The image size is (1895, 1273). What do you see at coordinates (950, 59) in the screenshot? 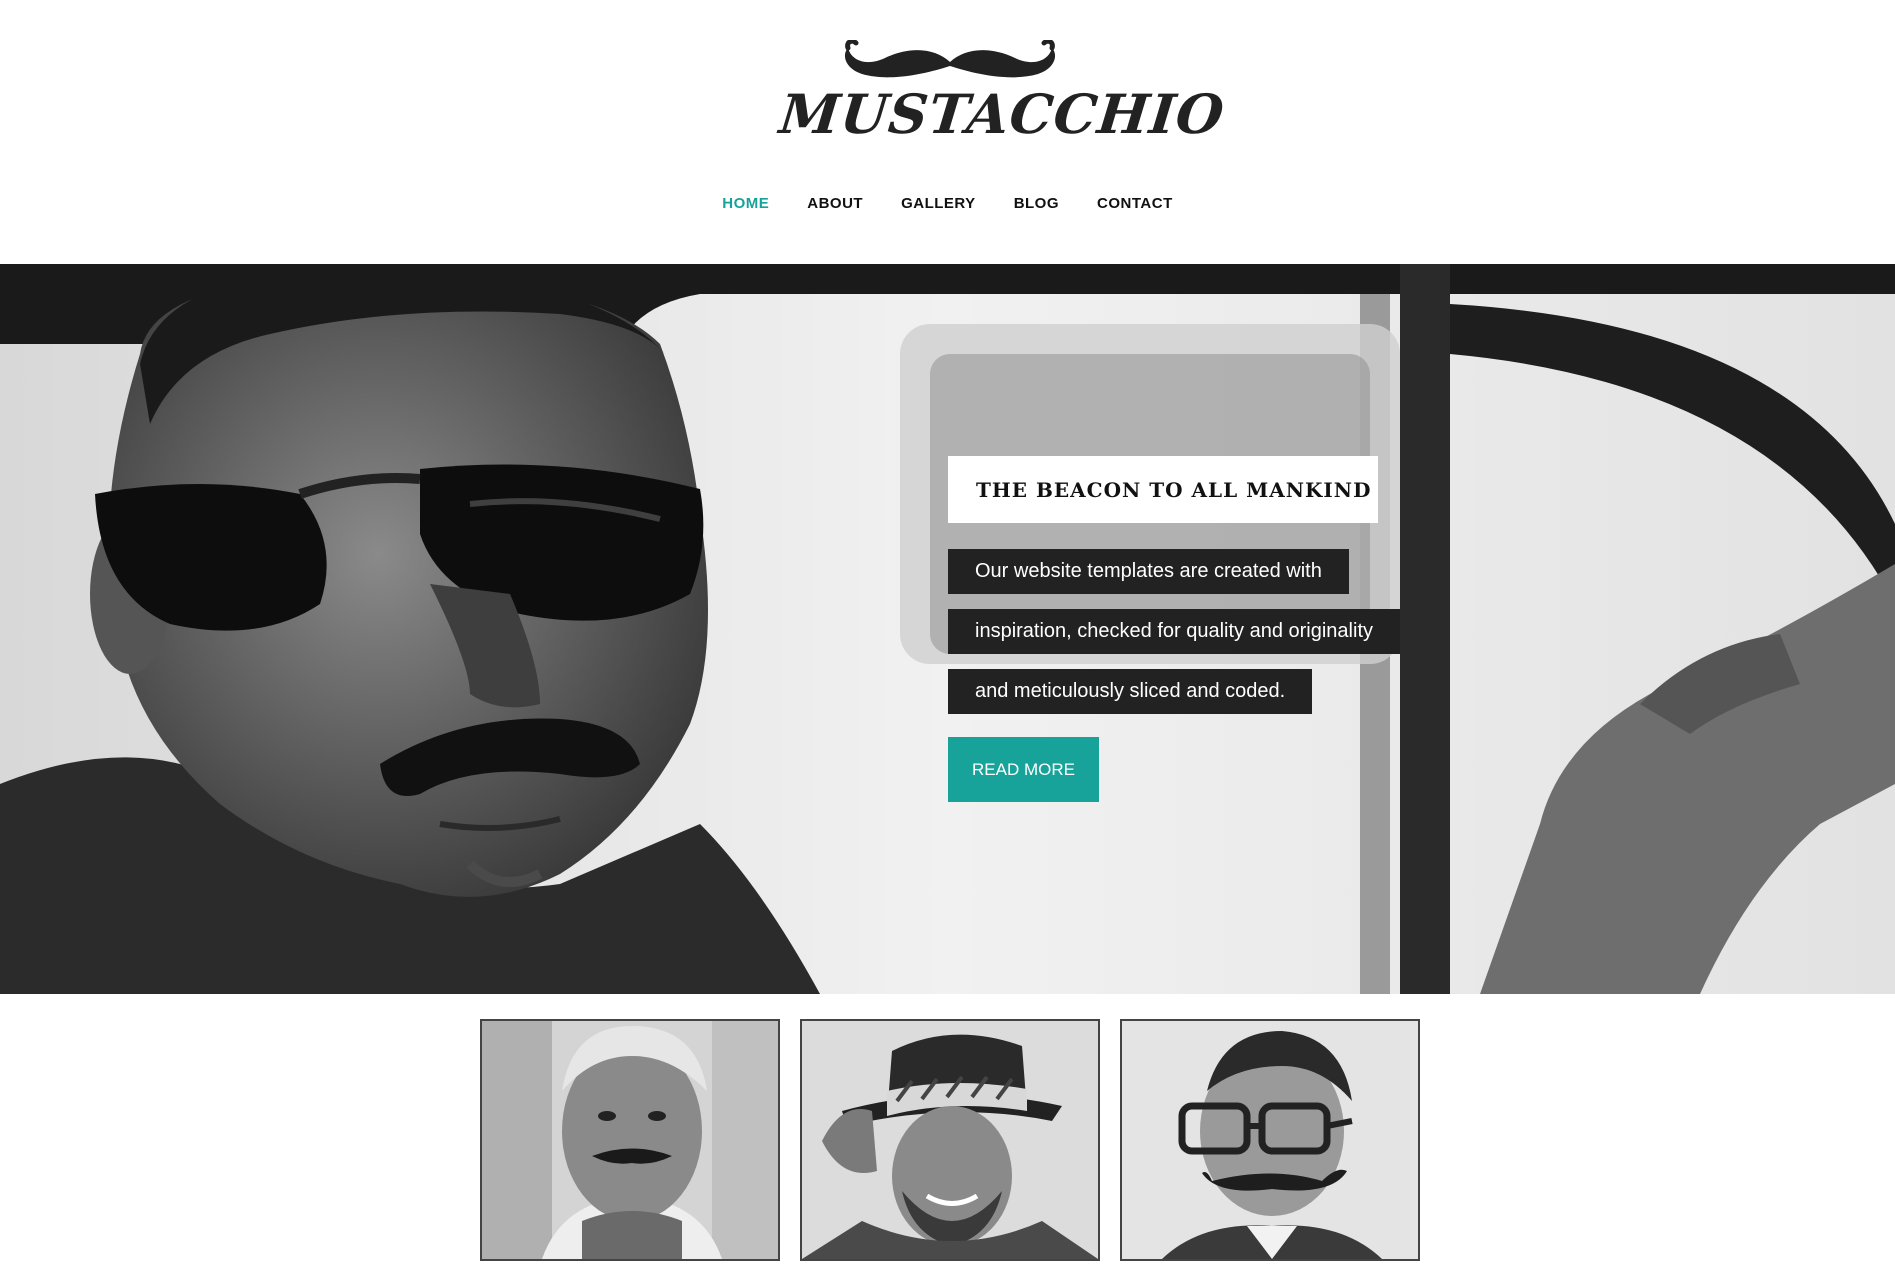
I see `mustache-icon` at bounding box center [950, 59].